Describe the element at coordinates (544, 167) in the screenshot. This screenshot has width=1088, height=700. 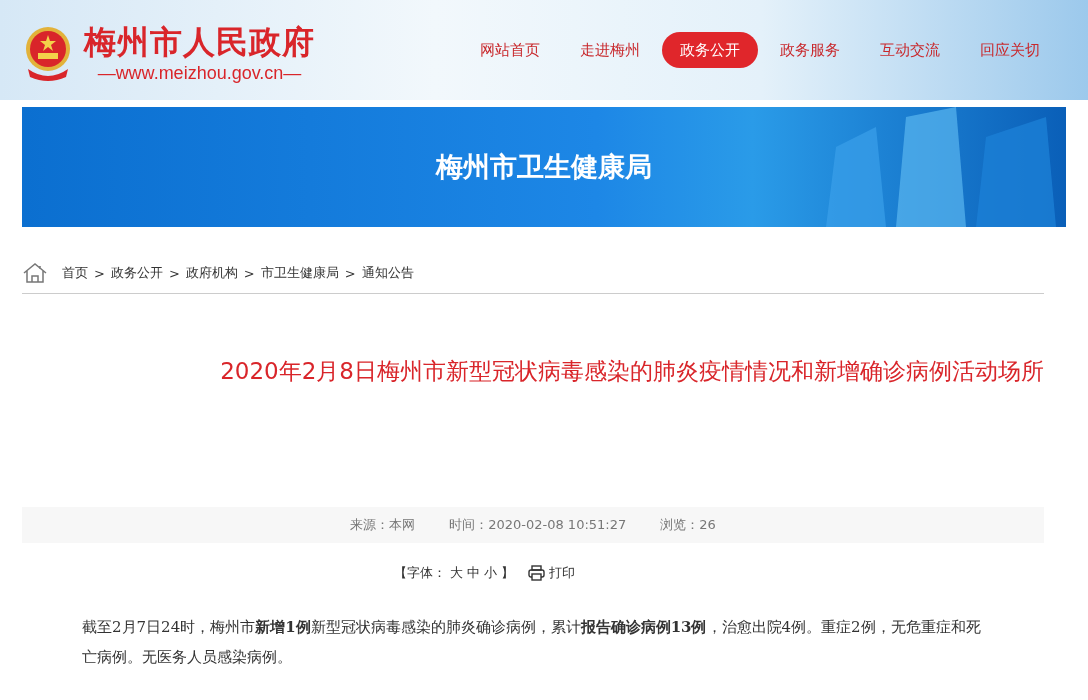
I see `banner-title: 梅州市卫生健康局` at that location.